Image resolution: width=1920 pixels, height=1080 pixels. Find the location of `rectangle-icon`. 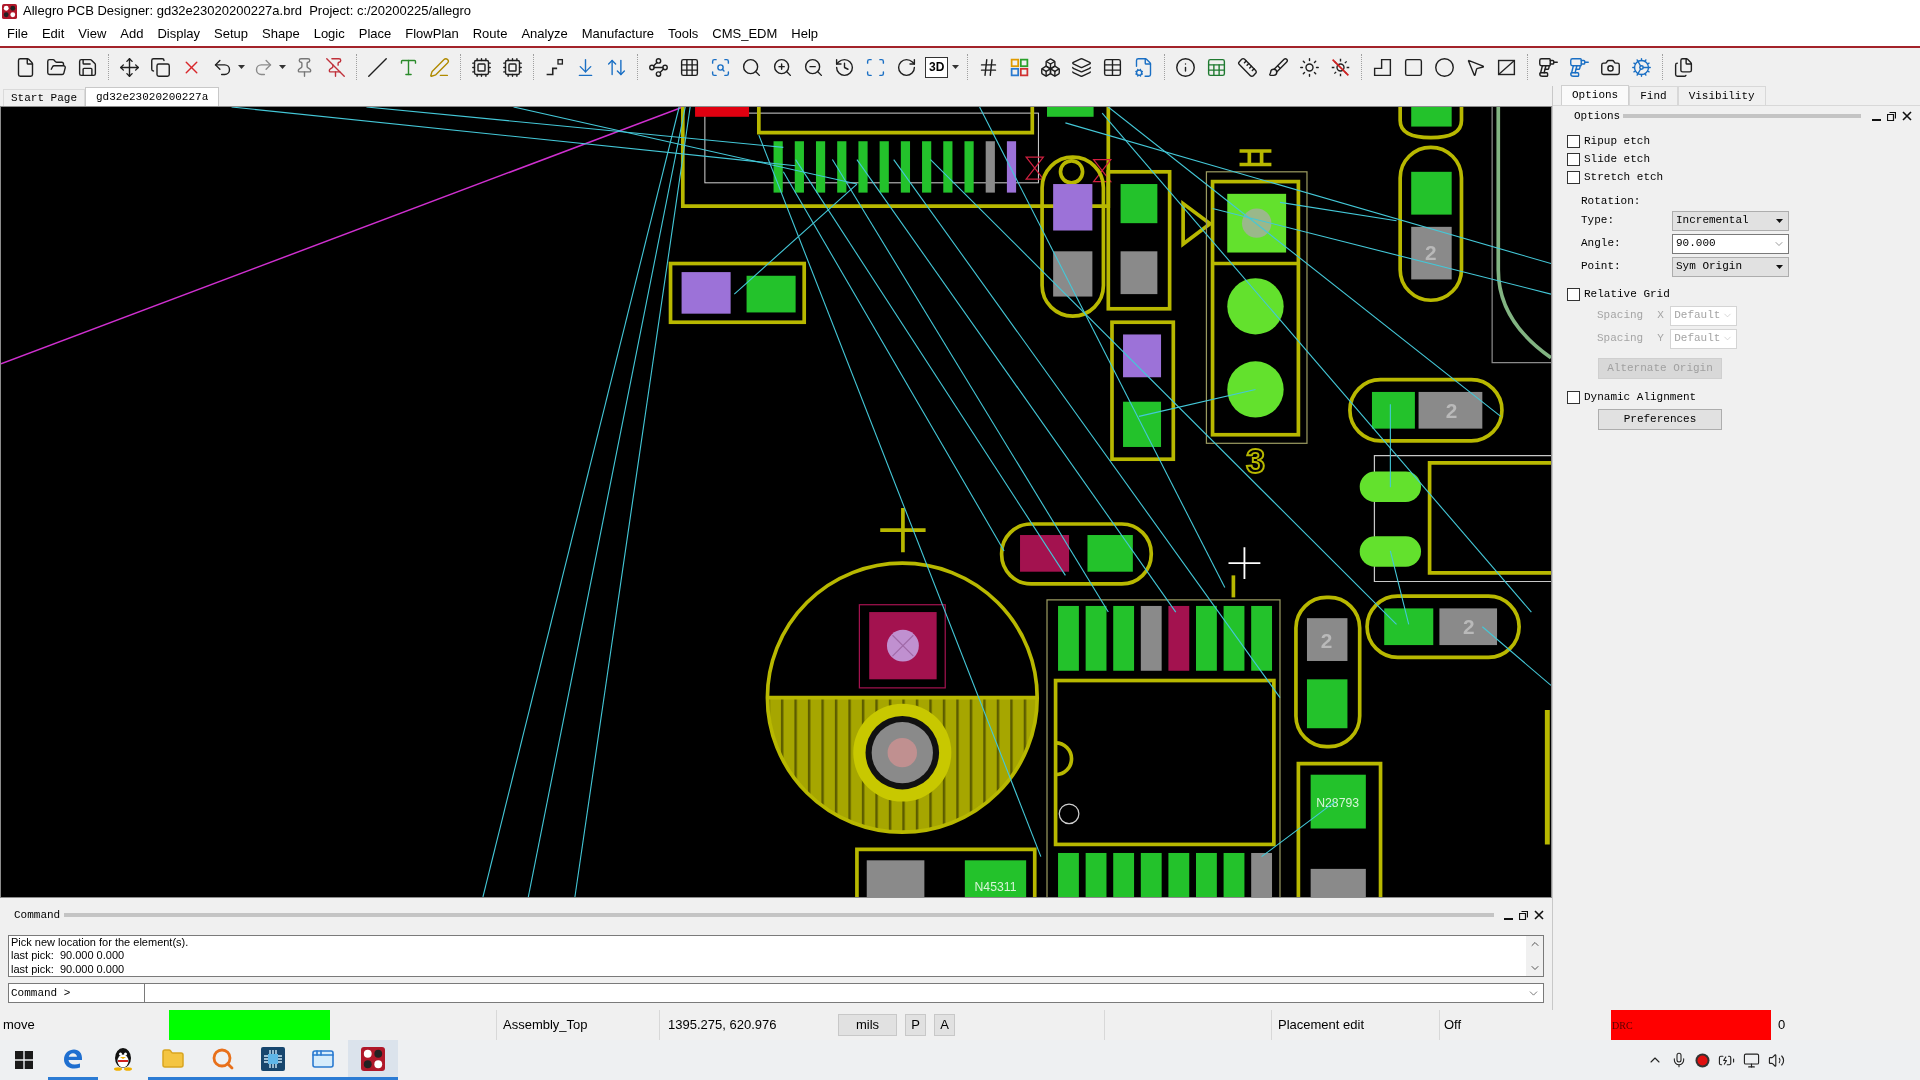

rectangle-icon is located at coordinates (1414, 67).